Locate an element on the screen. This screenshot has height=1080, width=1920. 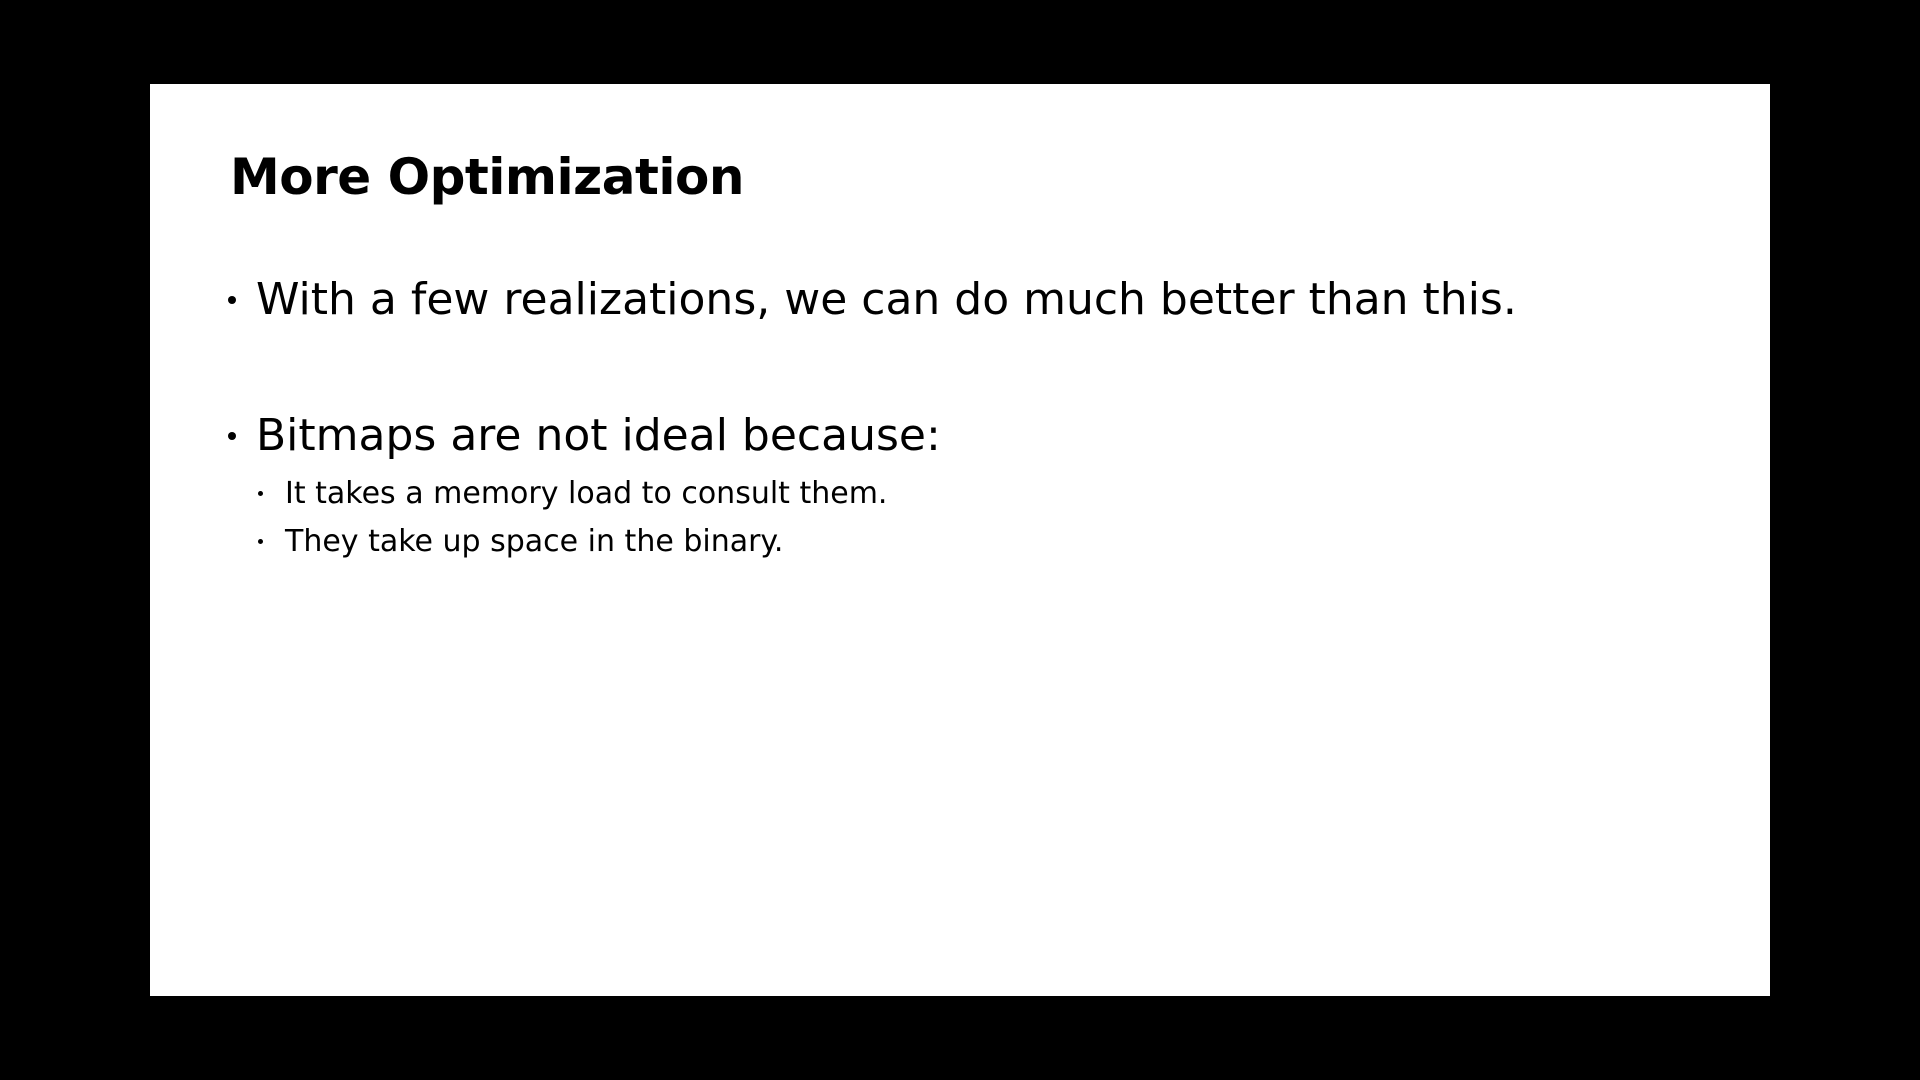
sub-bullet-item: They take up space in the binary. is located at coordinates (520, 541).